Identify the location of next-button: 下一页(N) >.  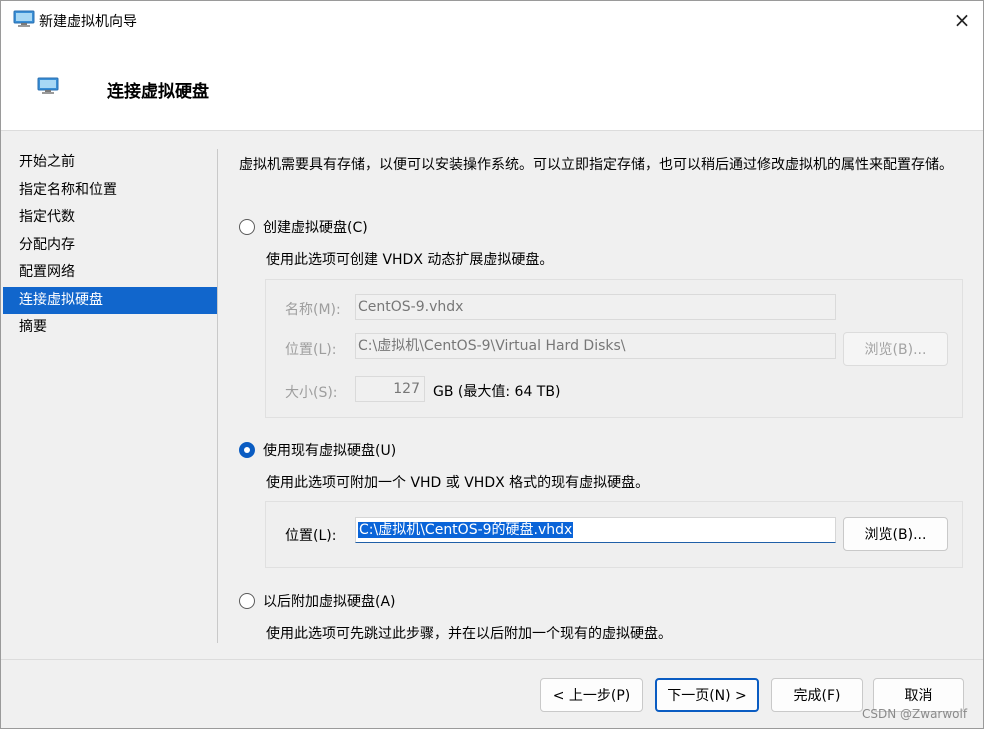
(707, 695).